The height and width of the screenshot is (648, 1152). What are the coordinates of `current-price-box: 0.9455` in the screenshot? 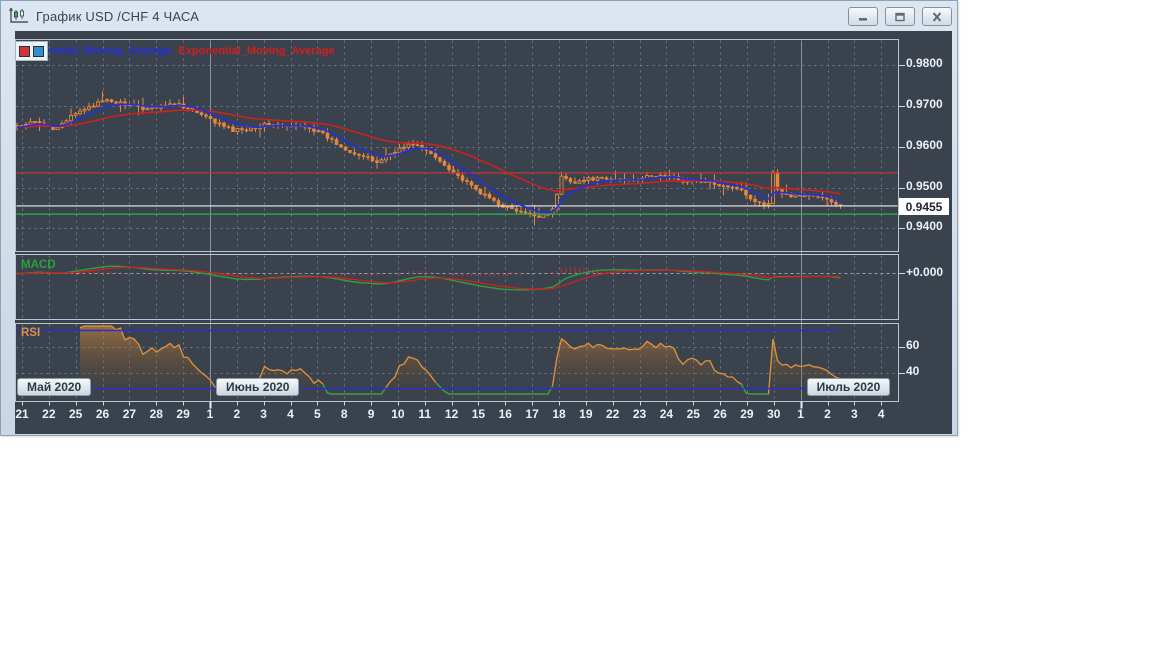 It's located at (924, 206).